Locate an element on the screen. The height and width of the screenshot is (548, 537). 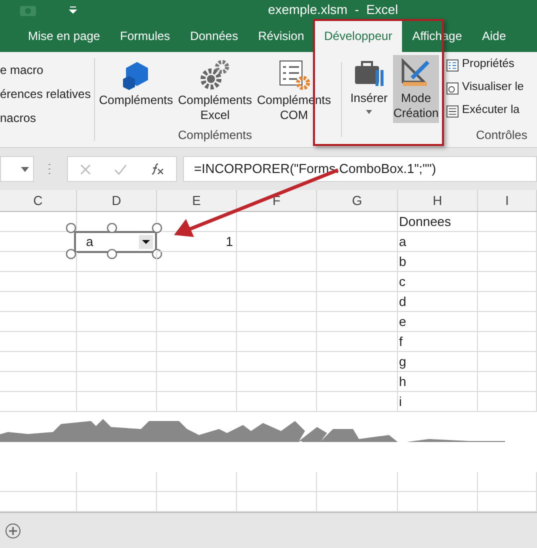
formula-field: =INCORPORER("Forms.ComboBox.1";"") is located at coordinates (360, 169).